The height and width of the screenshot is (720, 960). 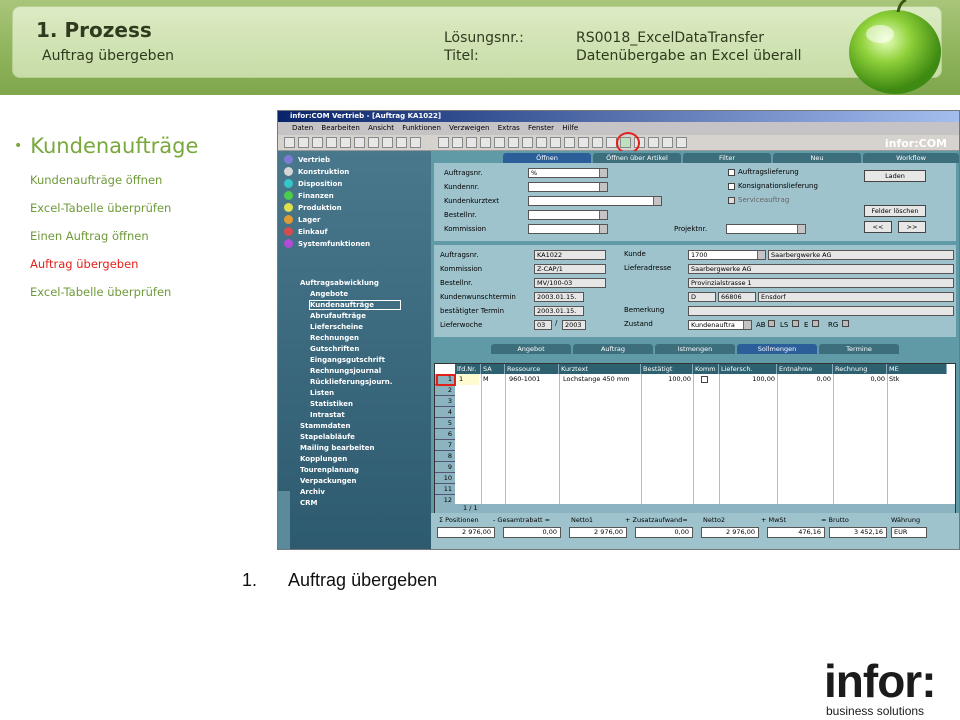 I want to click on tree-item-mailing: Mailing bearbeiten, so click(x=337, y=448).